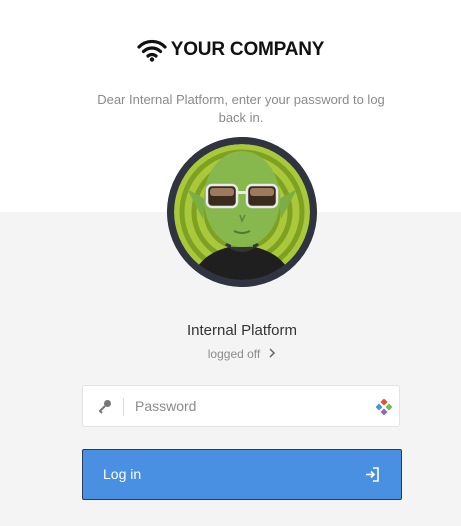 This screenshot has width=461, height=526. I want to click on chevron-right-icon, so click(272, 354).